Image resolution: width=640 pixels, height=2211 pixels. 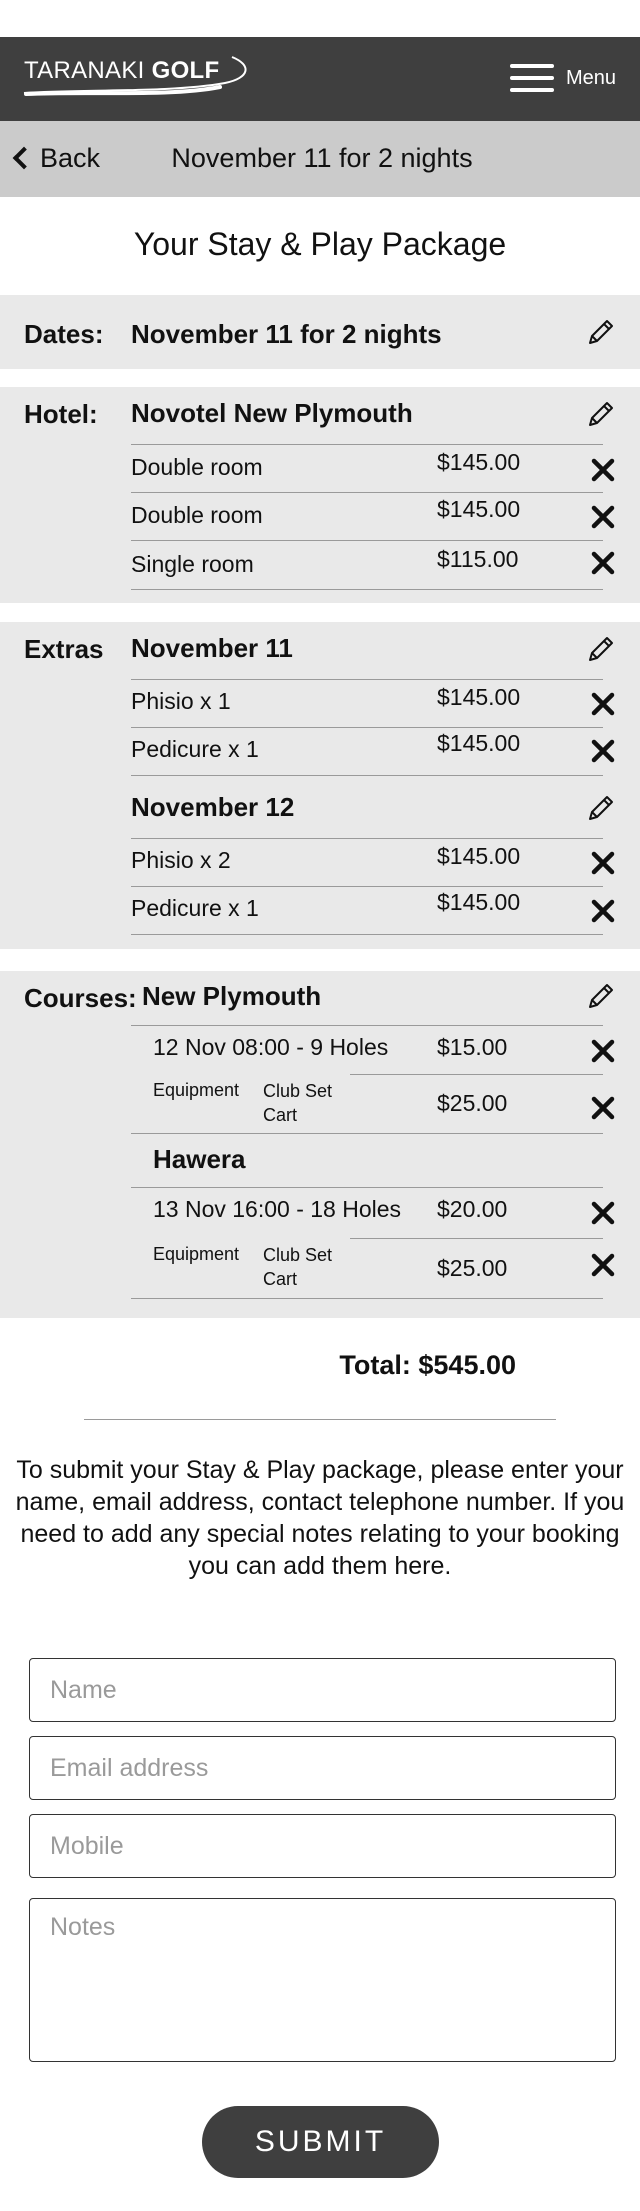 What do you see at coordinates (64, 649) in the screenshot?
I see `extras-label: Extras` at bounding box center [64, 649].